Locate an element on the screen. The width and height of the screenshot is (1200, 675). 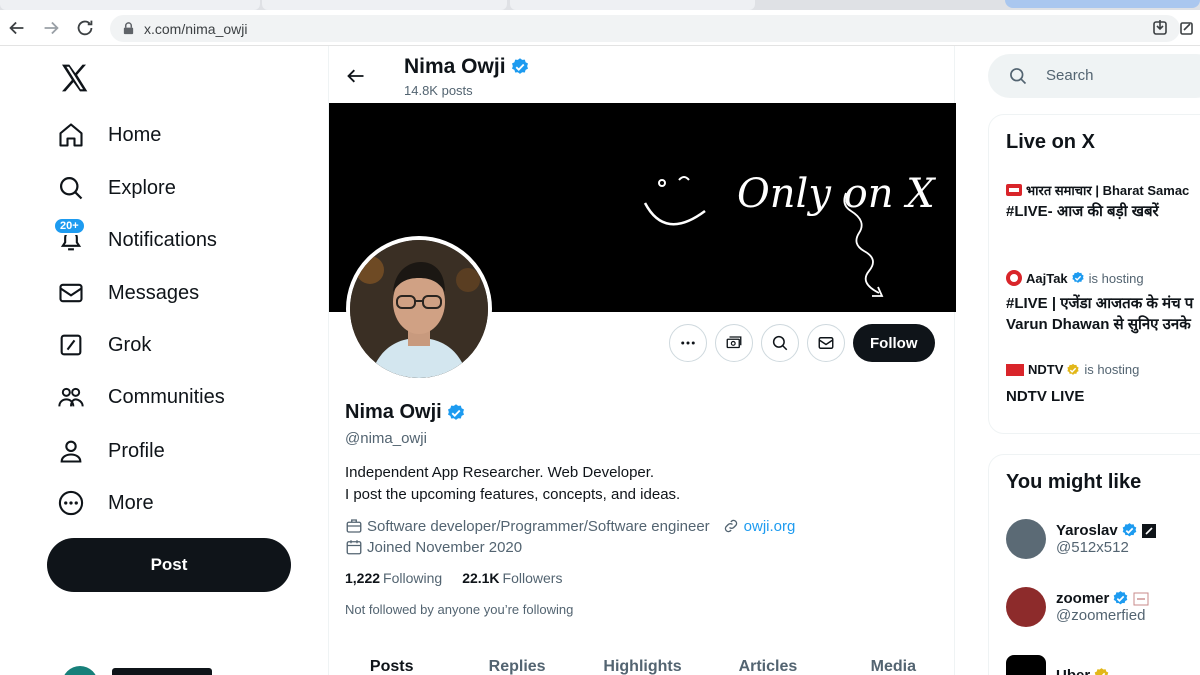
message-button is located at coordinates (826, 343).